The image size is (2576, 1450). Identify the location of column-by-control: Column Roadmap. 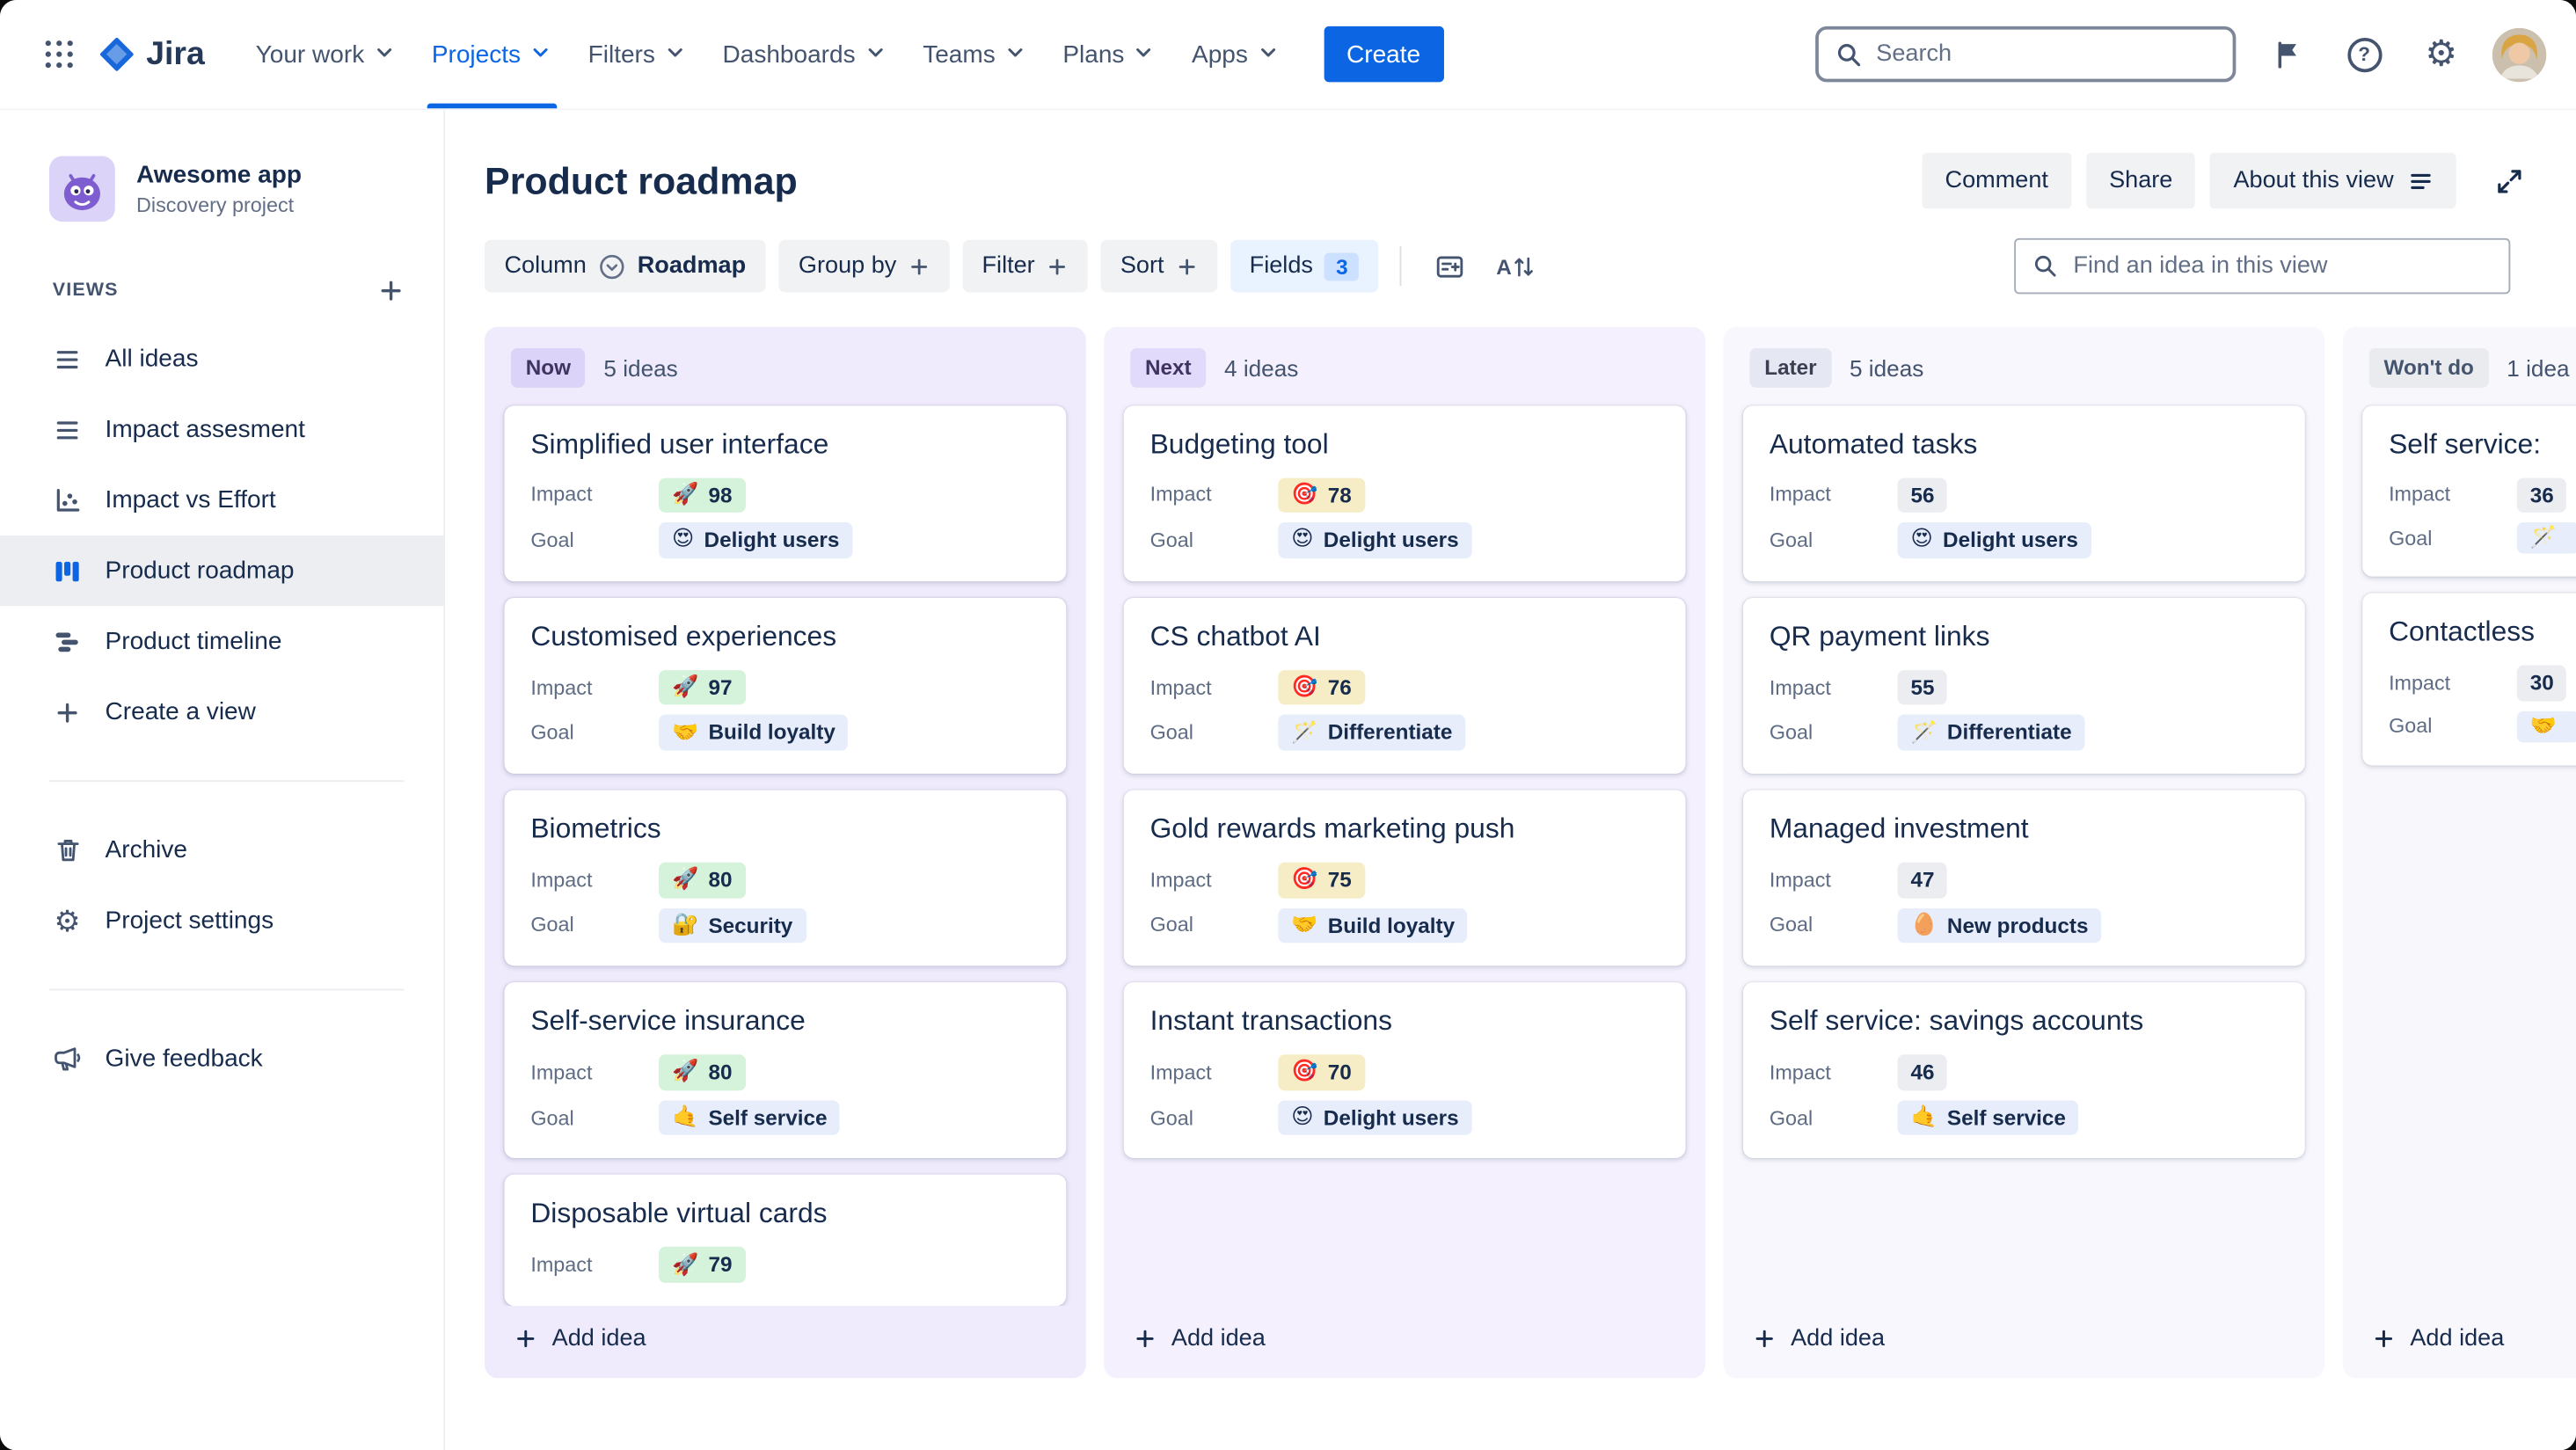
(625, 266).